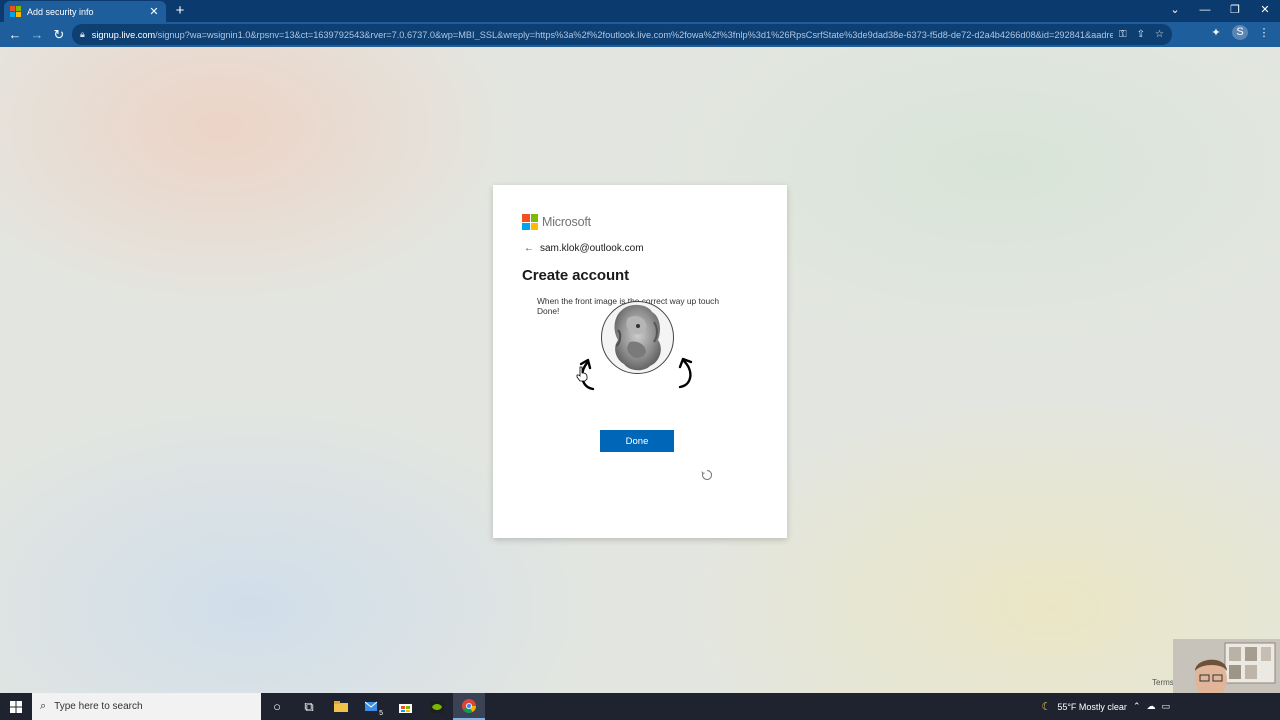 The image size is (1280, 720). Describe the element at coordinates (82, 34) in the screenshot. I see `lock-icon: 🔒︎` at that location.